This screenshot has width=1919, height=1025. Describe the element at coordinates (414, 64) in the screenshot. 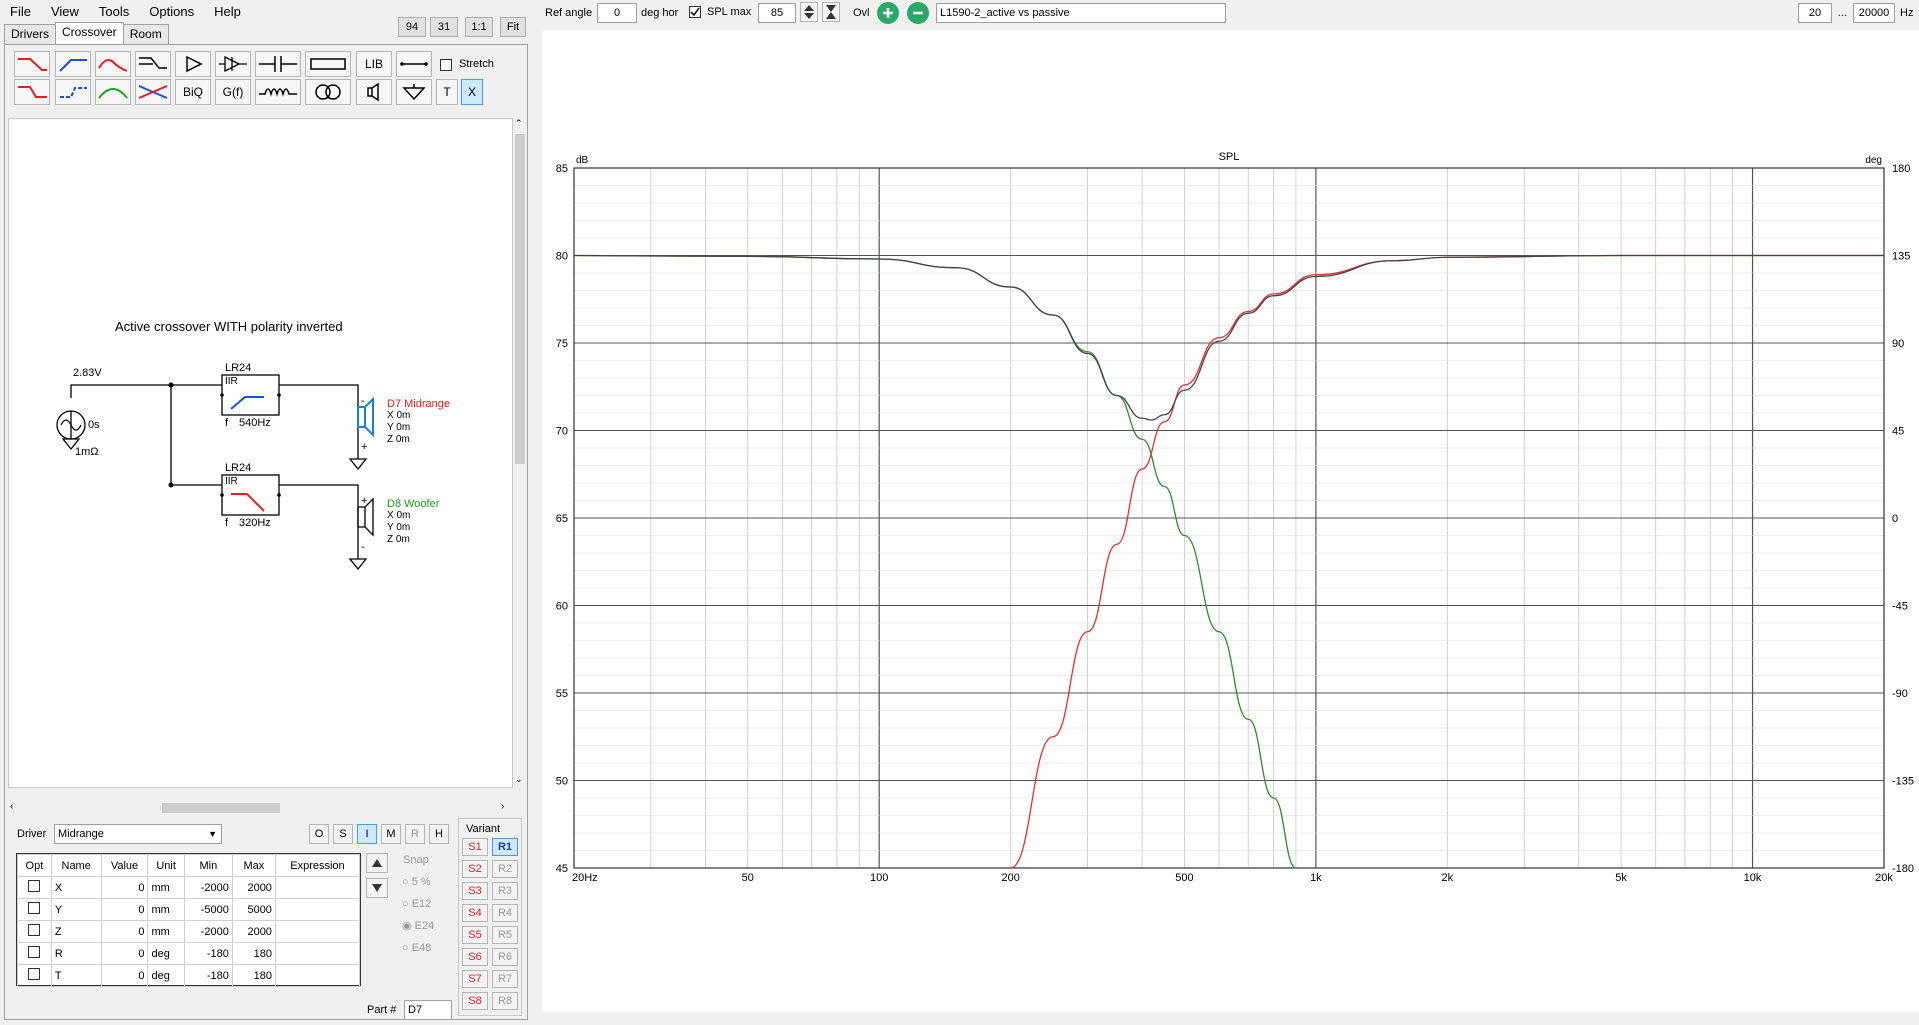

I see `wire-tool` at that location.